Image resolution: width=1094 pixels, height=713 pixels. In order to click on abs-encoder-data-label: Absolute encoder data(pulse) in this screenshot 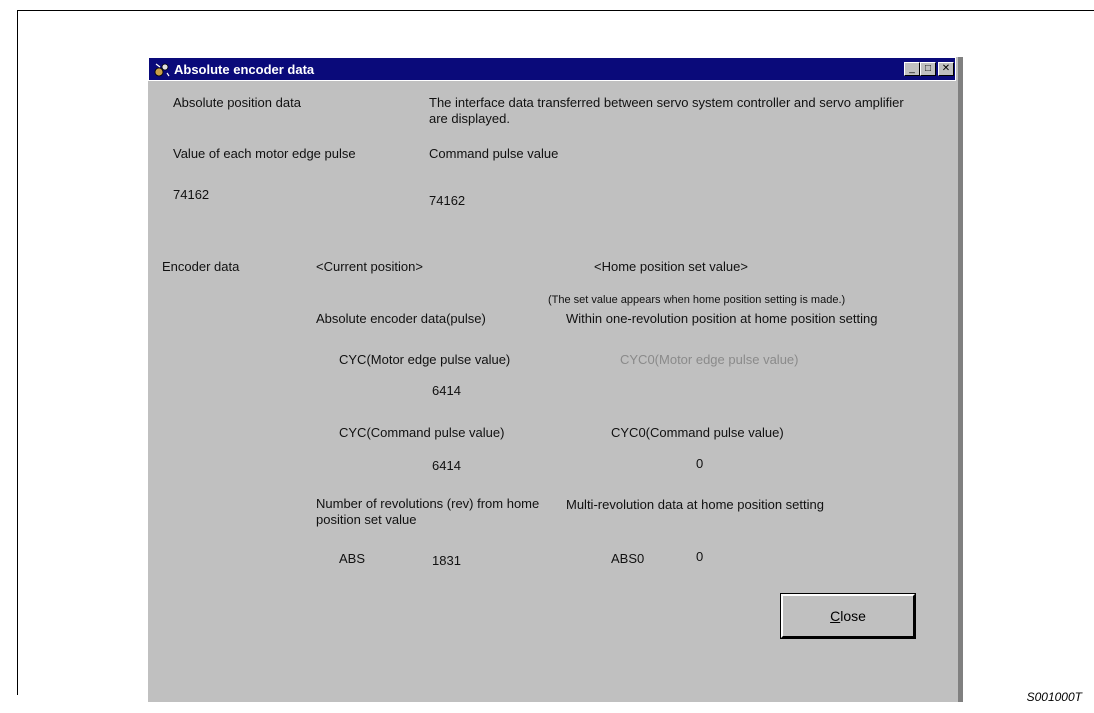, I will do `click(401, 318)`.